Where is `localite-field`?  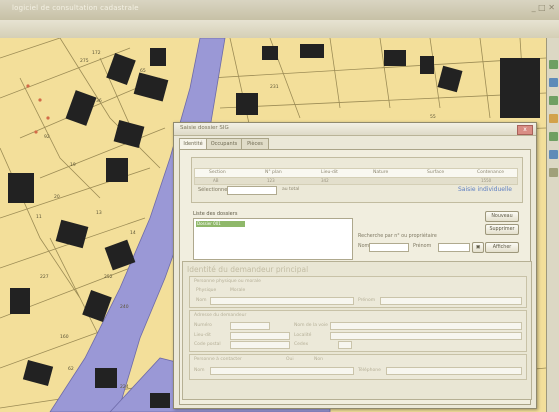 localite-field is located at coordinates (426, 336).